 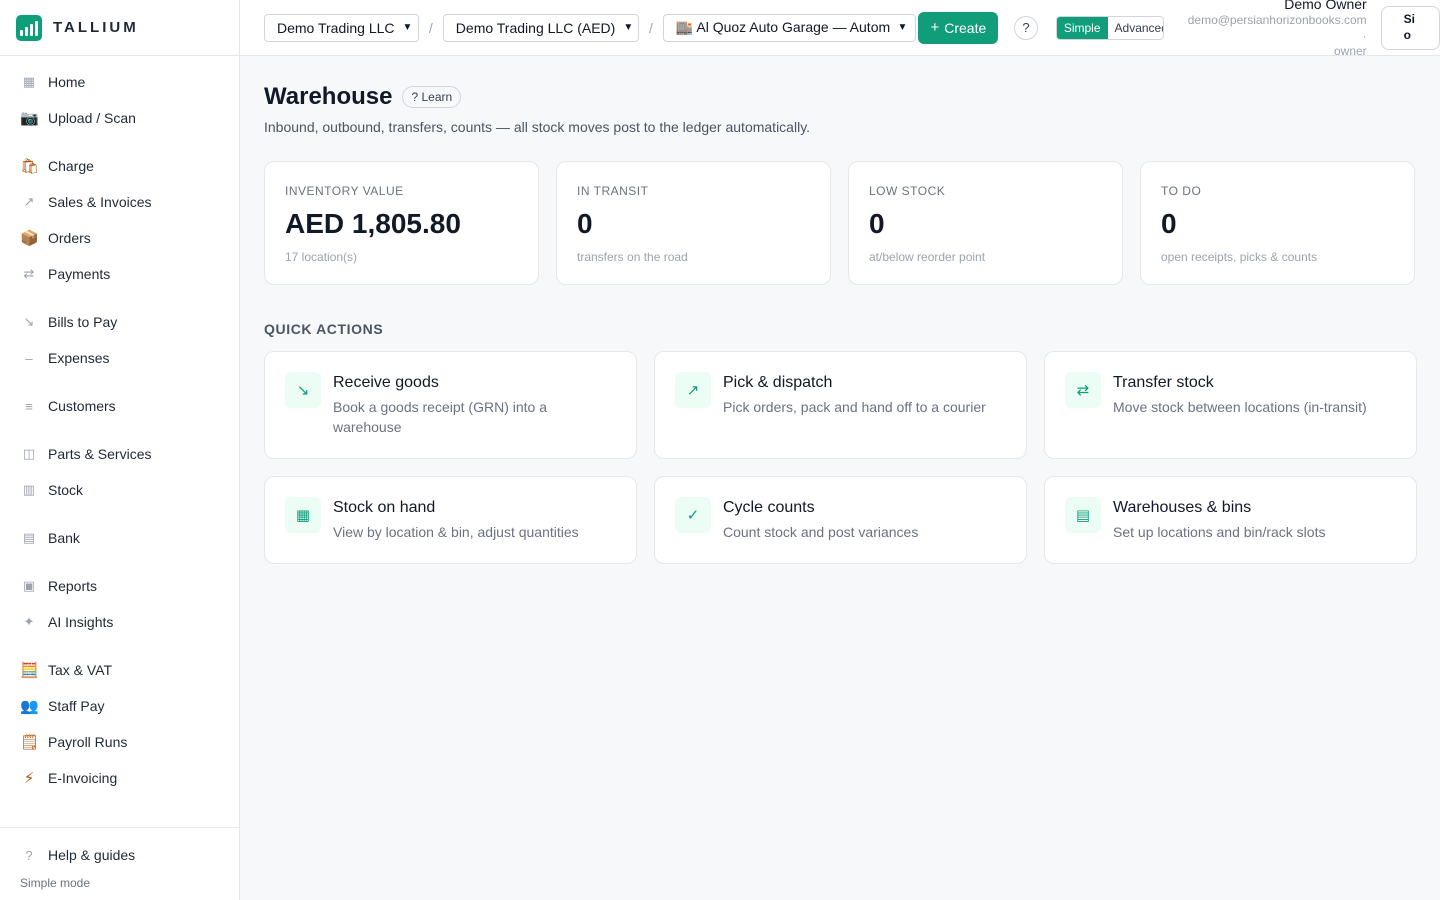 I want to click on create-button-label: Create, so click(x=965, y=27).